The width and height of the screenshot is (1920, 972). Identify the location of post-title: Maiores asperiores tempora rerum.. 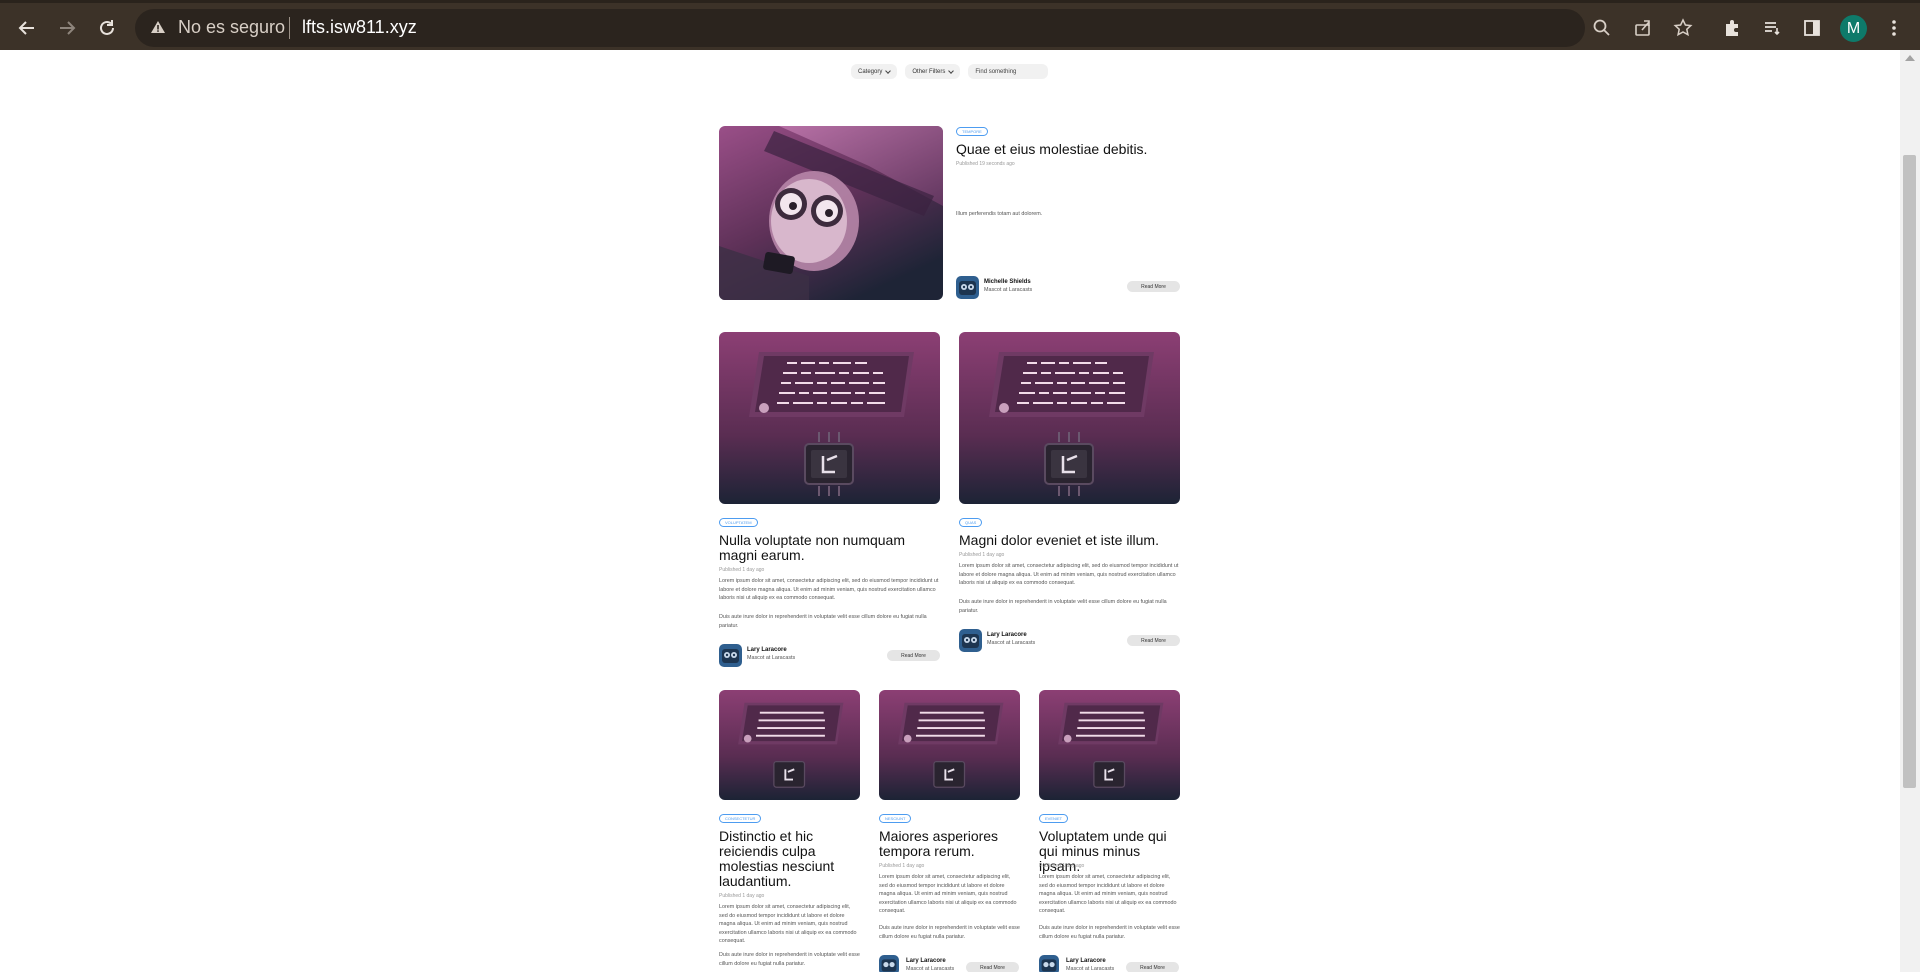
(946, 844).